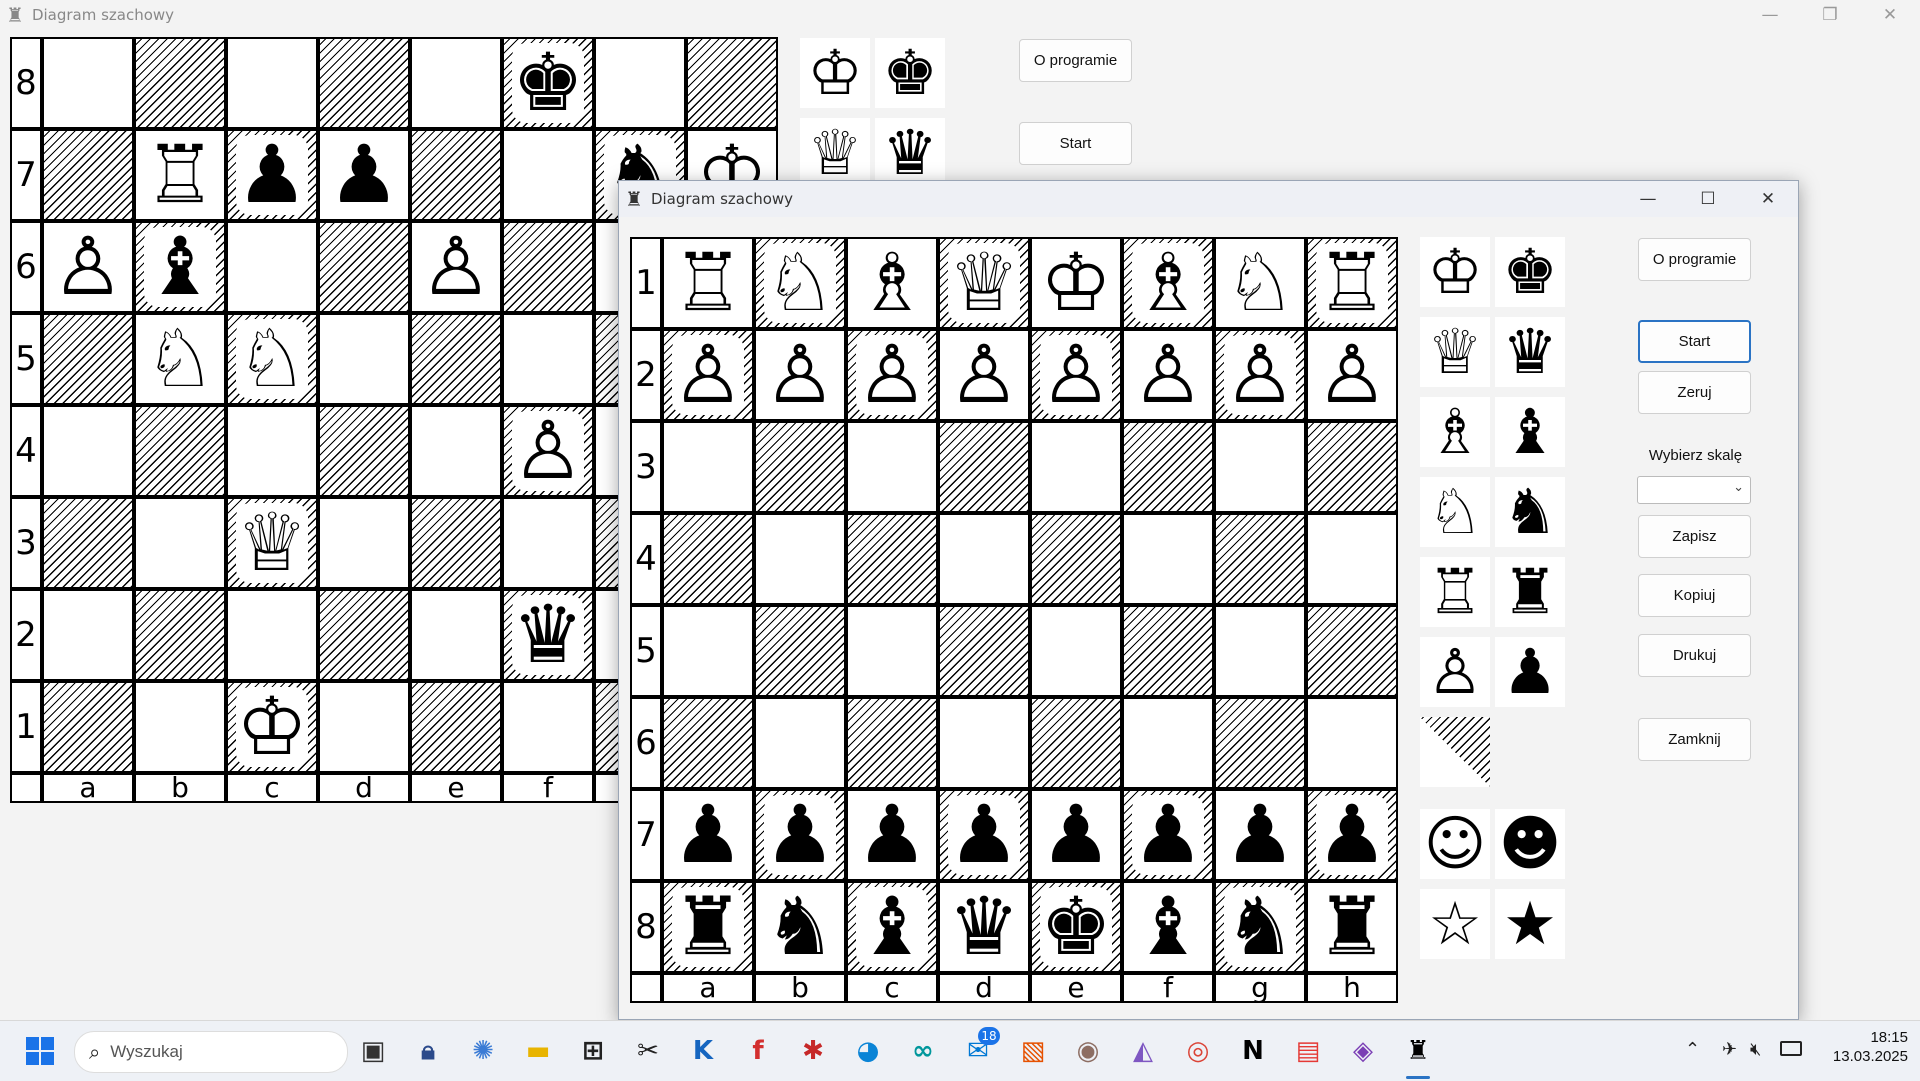 The width and height of the screenshot is (1920, 1081). Describe the element at coordinates (1198, 1051) in the screenshot. I see `chrome-icon: ◎` at that location.